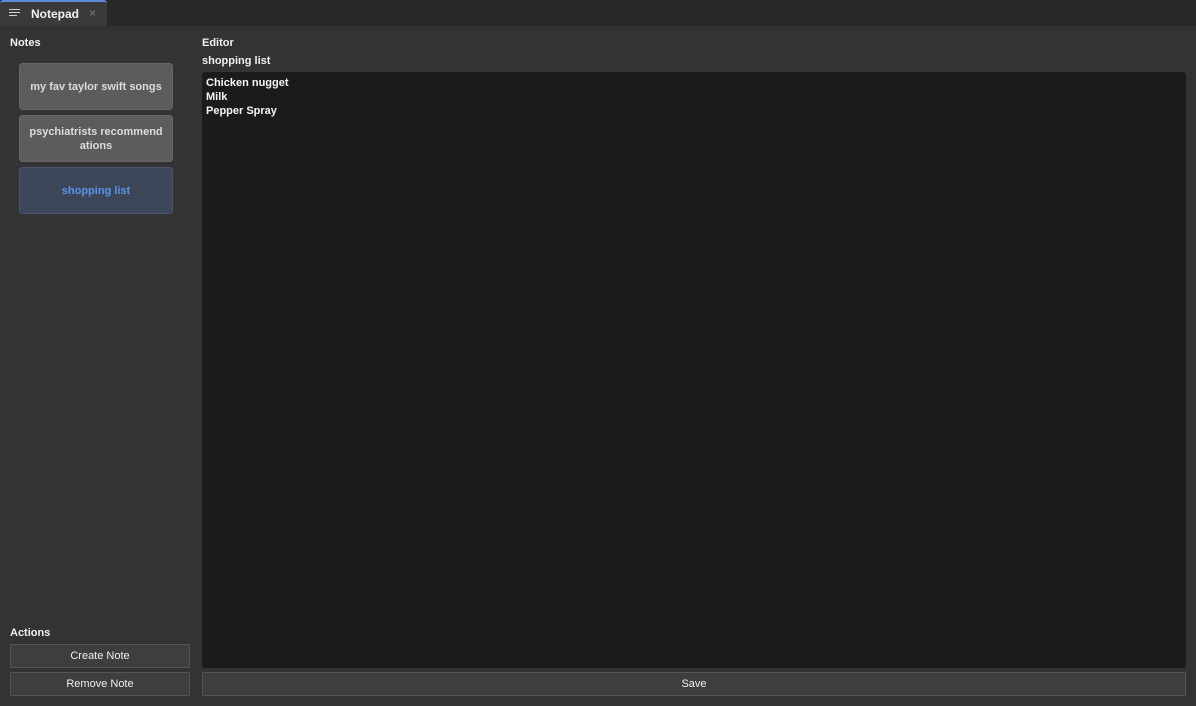  Describe the element at coordinates (25, 43) in the screenshot. I see `notes-section-title: Notes` at that location.